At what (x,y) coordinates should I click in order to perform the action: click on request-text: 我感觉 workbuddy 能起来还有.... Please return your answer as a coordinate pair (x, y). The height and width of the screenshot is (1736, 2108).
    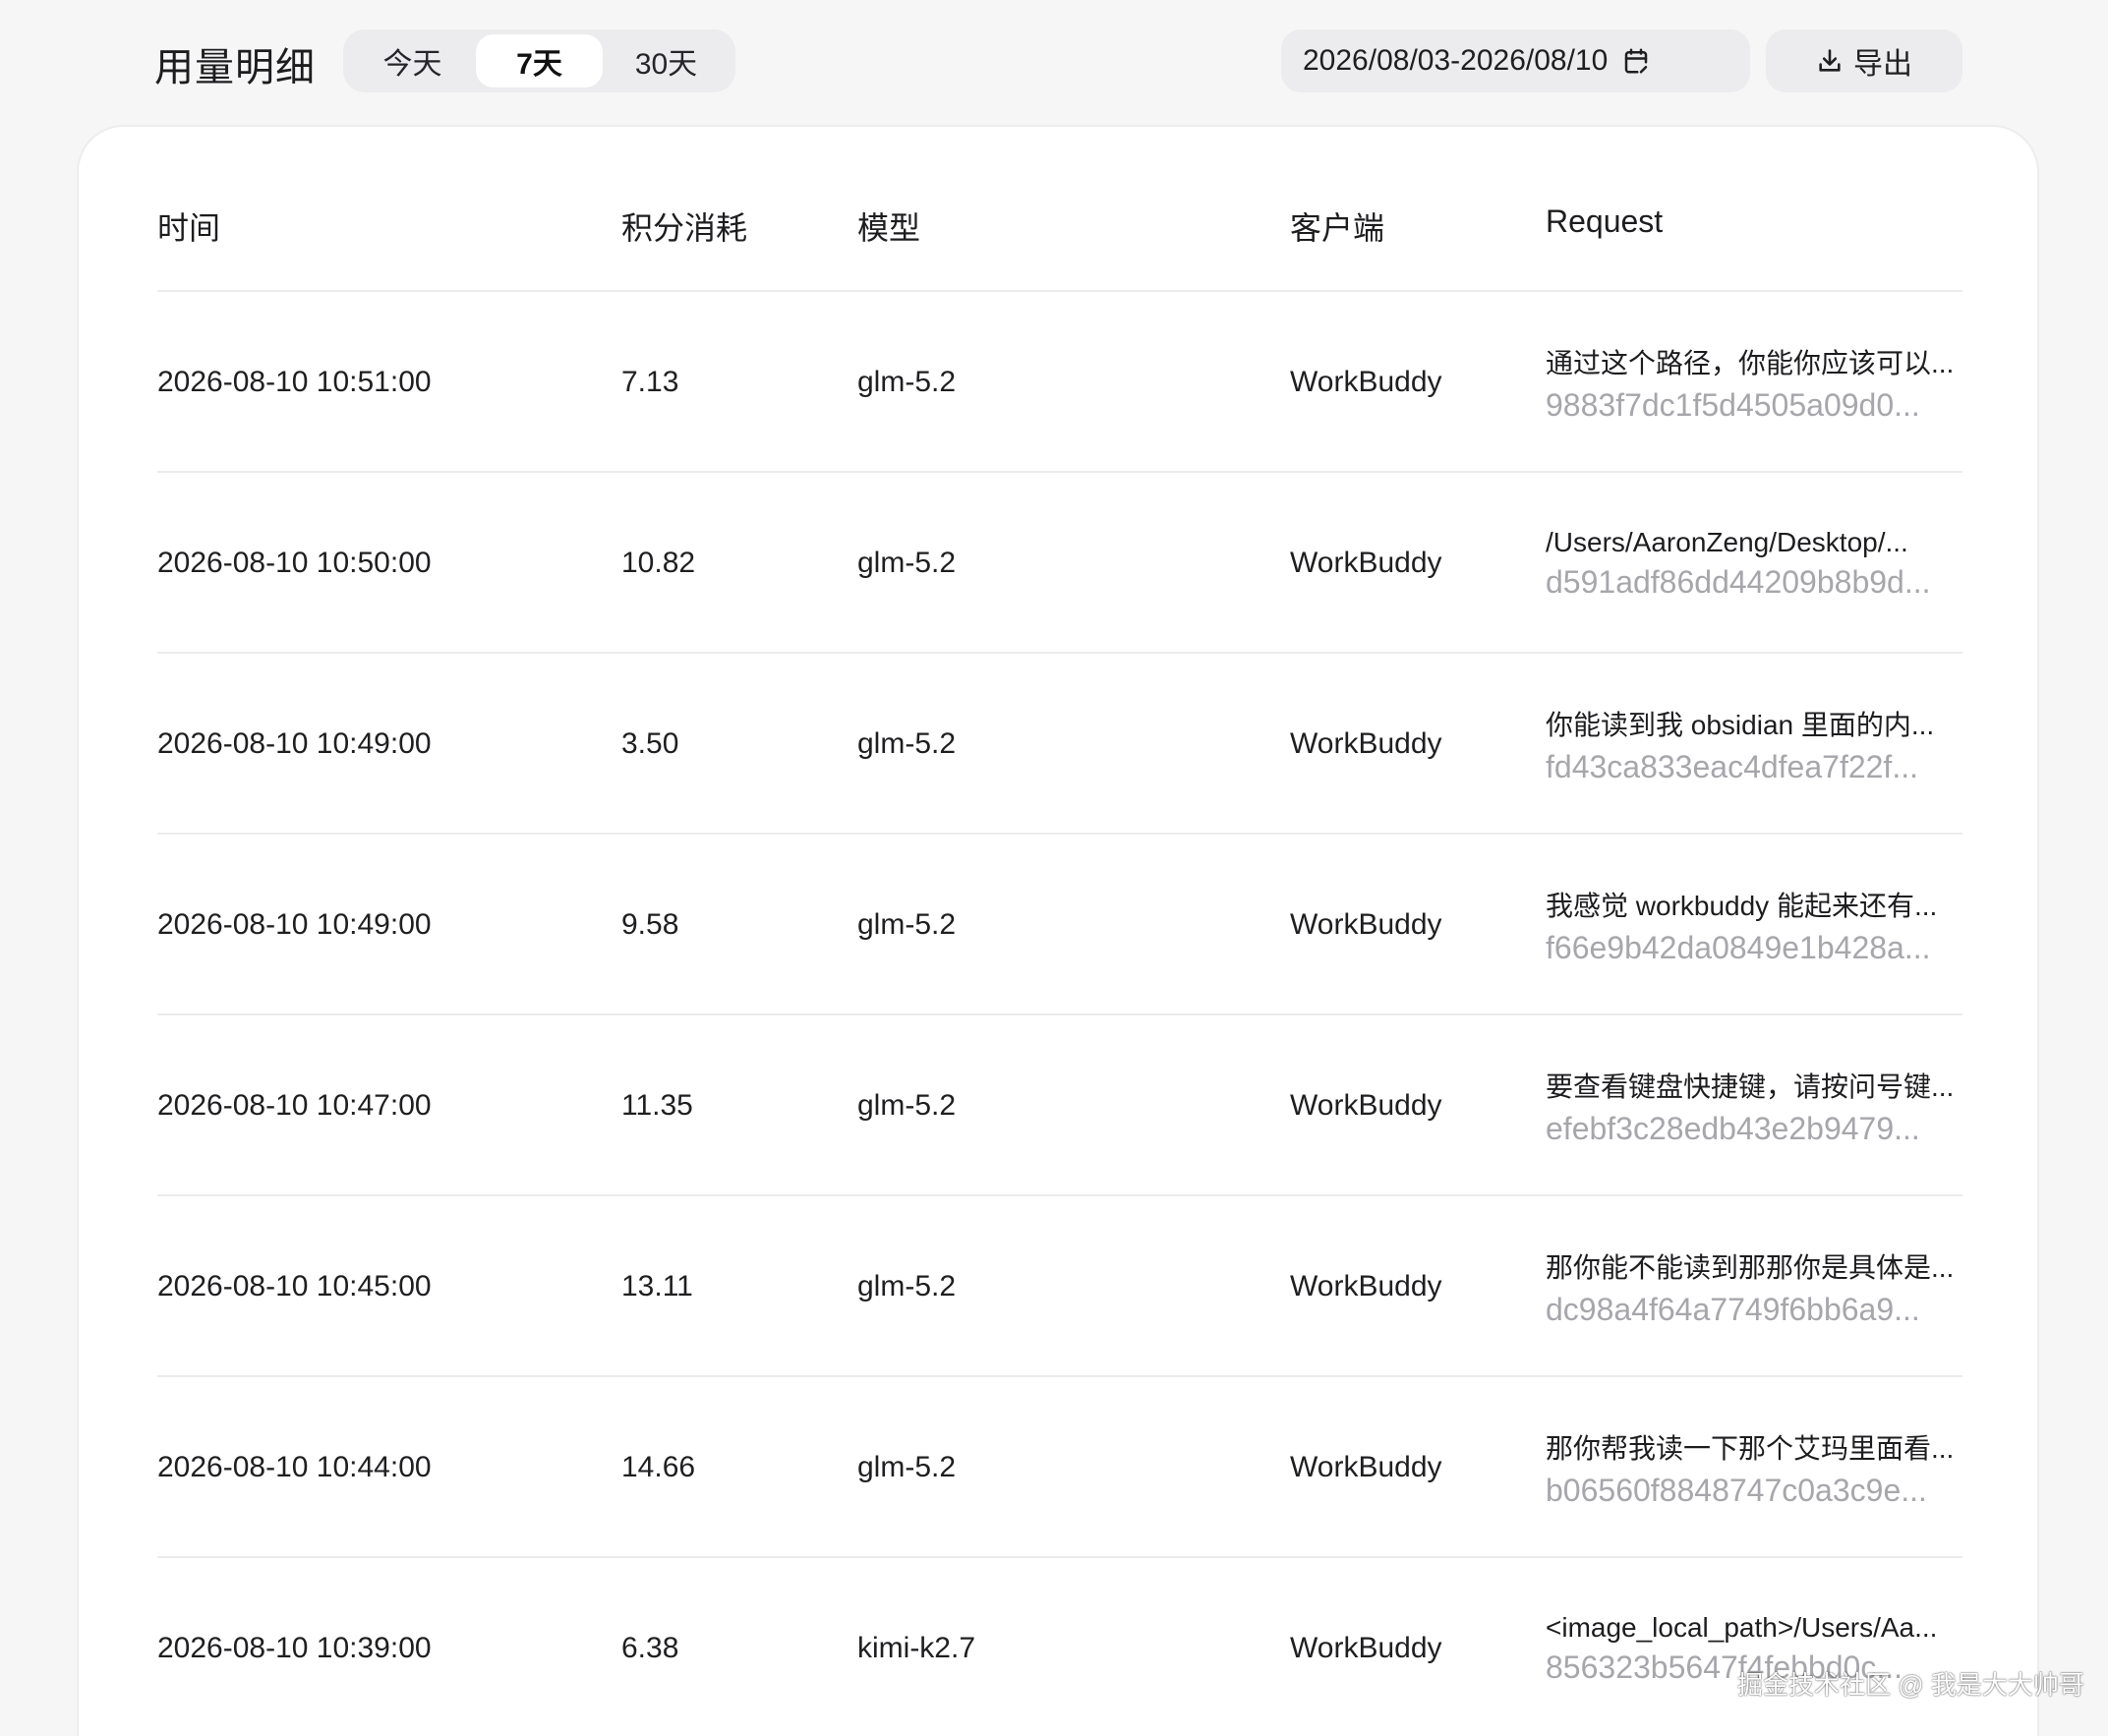
    Looking at the image, I should click on (1742, 905).